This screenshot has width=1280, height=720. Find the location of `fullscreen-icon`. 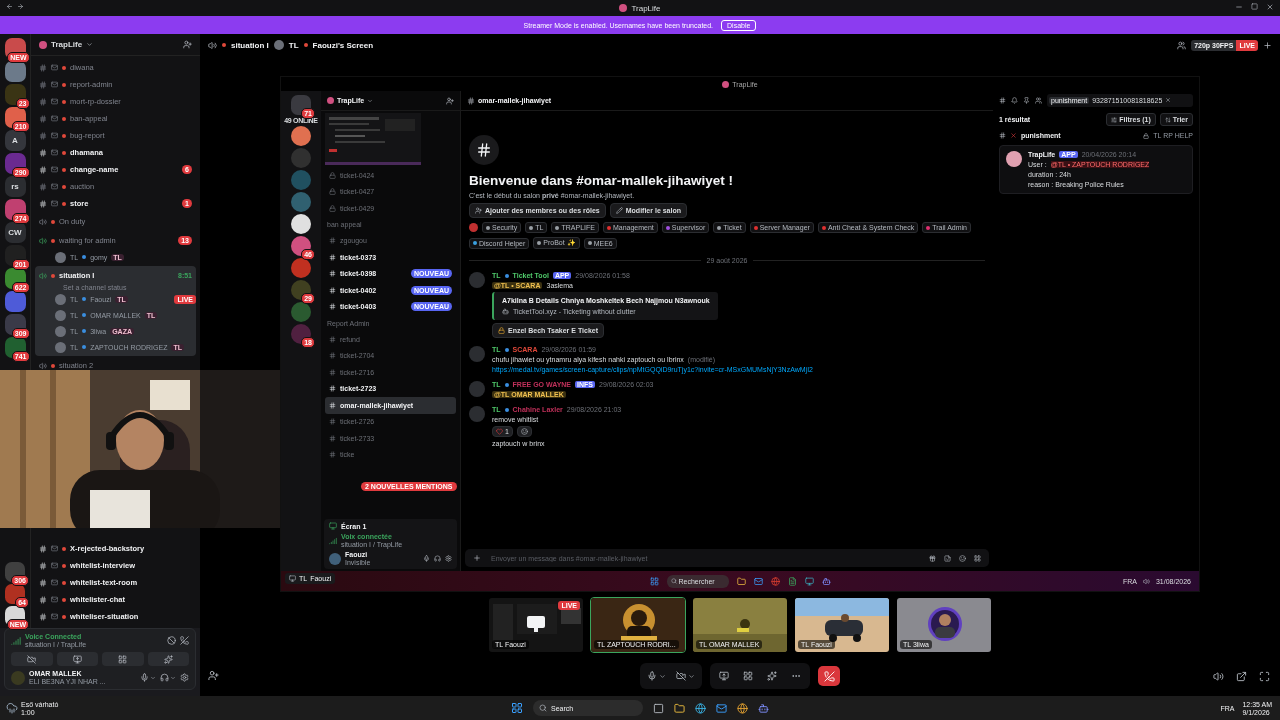

fullscreen-icon is located at coordinates (1264, 676).